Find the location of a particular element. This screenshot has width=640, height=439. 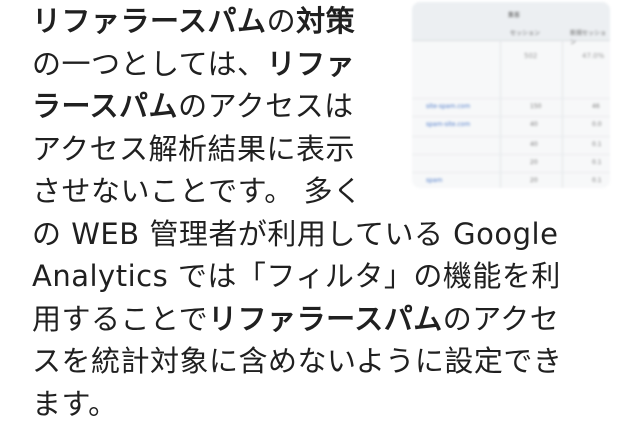

text: のアクセスは is located at coordinates (266, 106).